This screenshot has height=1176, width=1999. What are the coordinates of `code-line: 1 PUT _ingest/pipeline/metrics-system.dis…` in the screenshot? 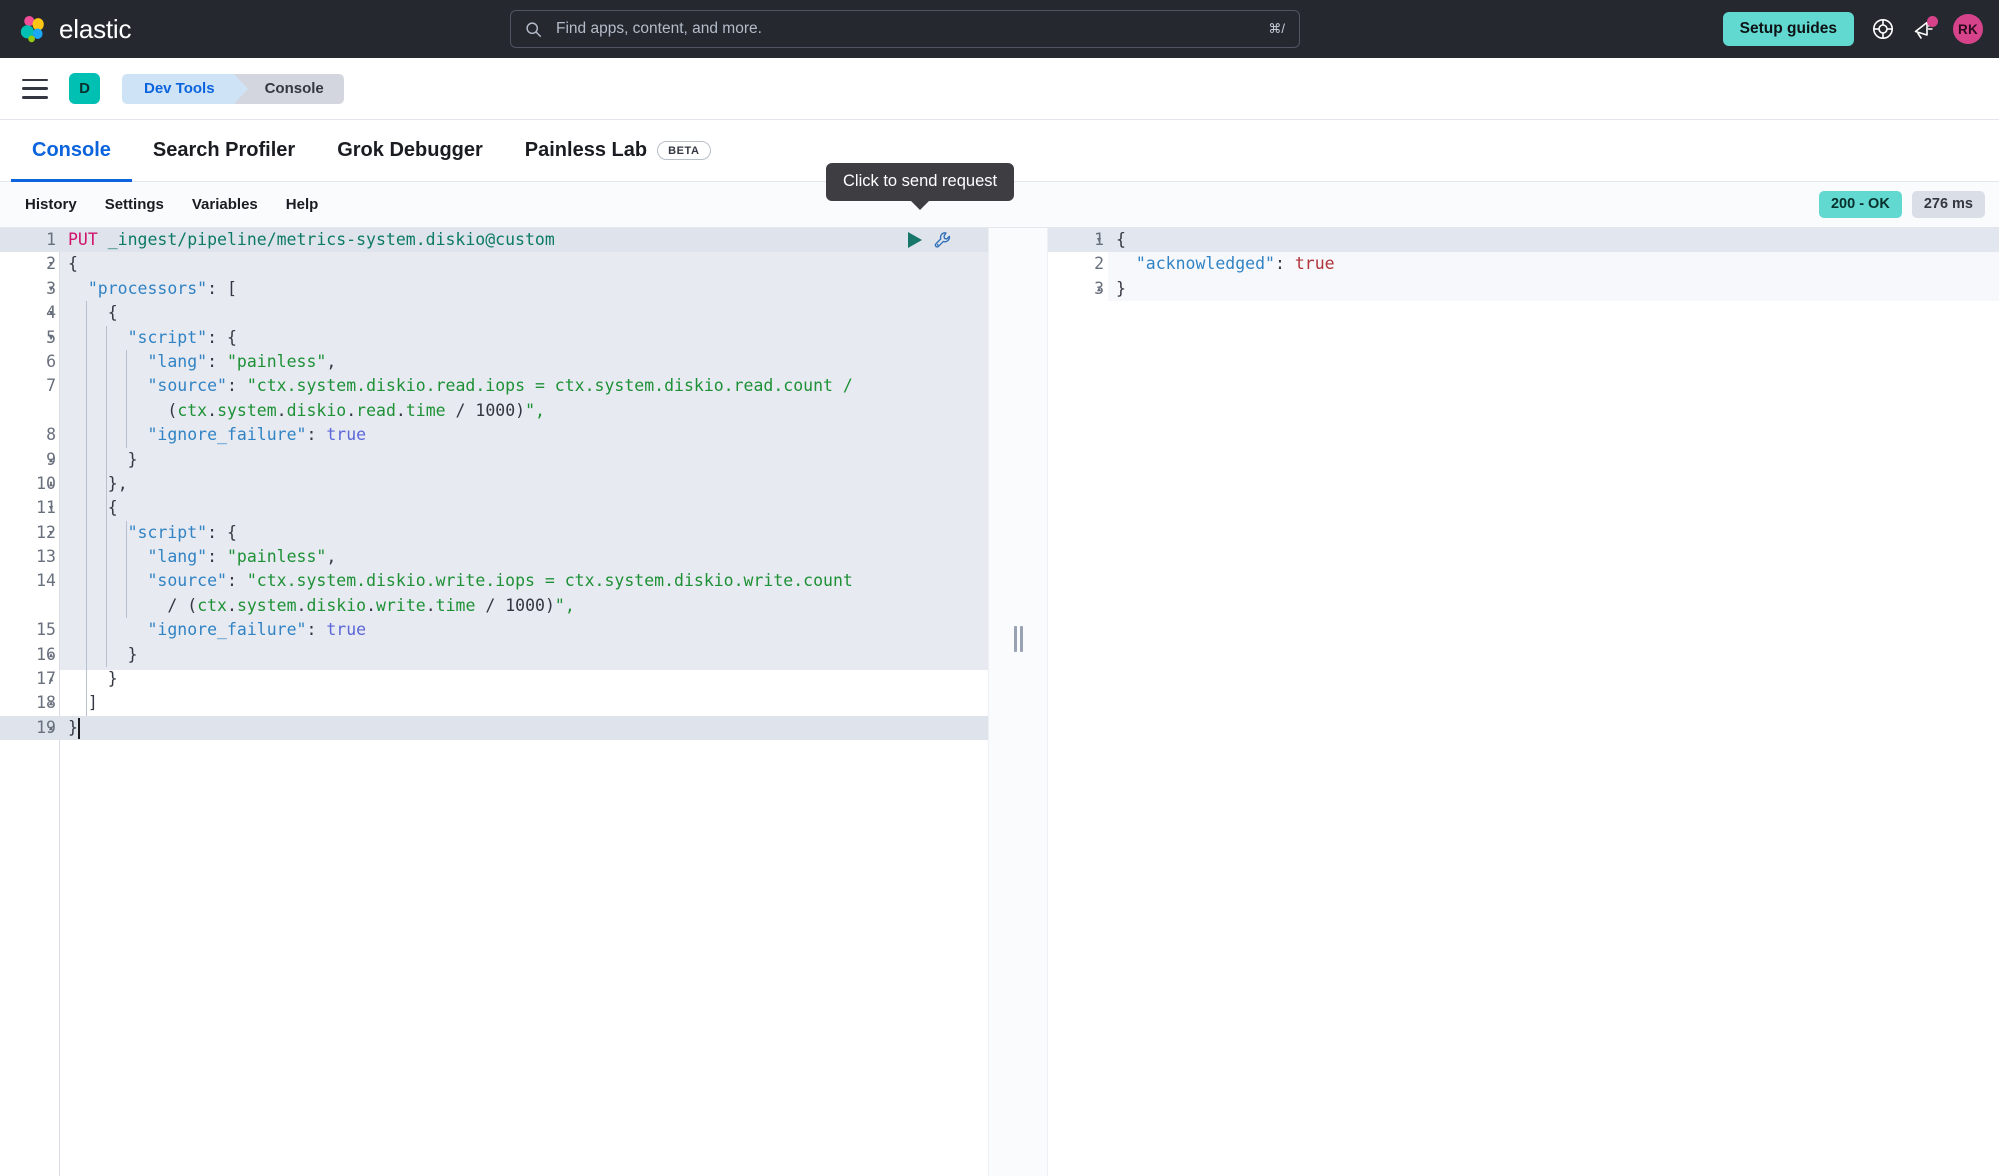 It's located at (494, 240).